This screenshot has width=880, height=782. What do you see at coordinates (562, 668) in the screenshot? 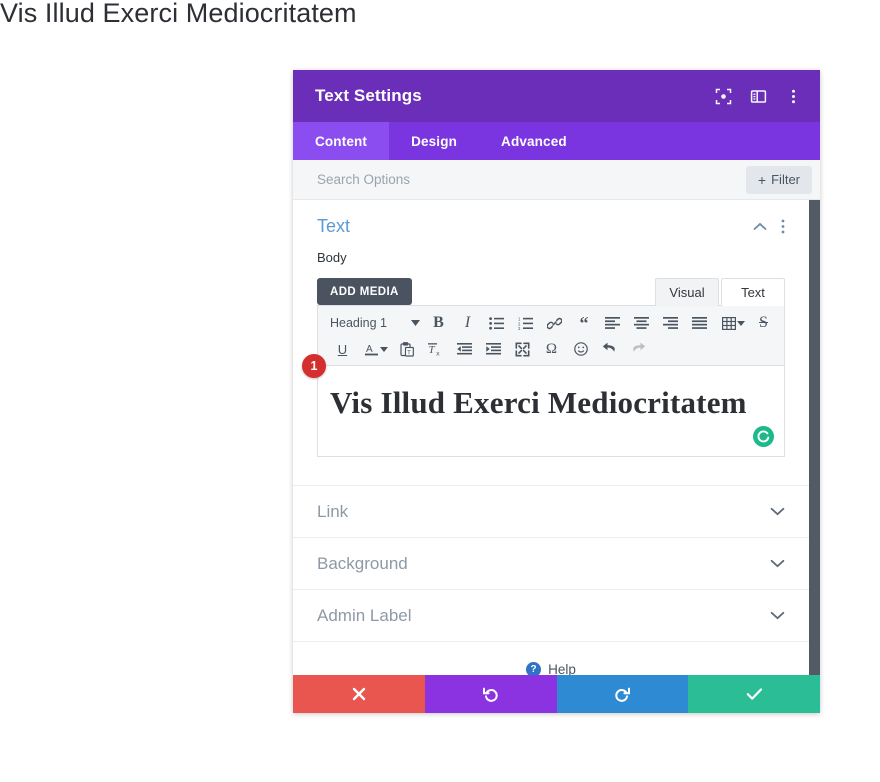
I see `help-label: Help` at bounding box center [562, 668].